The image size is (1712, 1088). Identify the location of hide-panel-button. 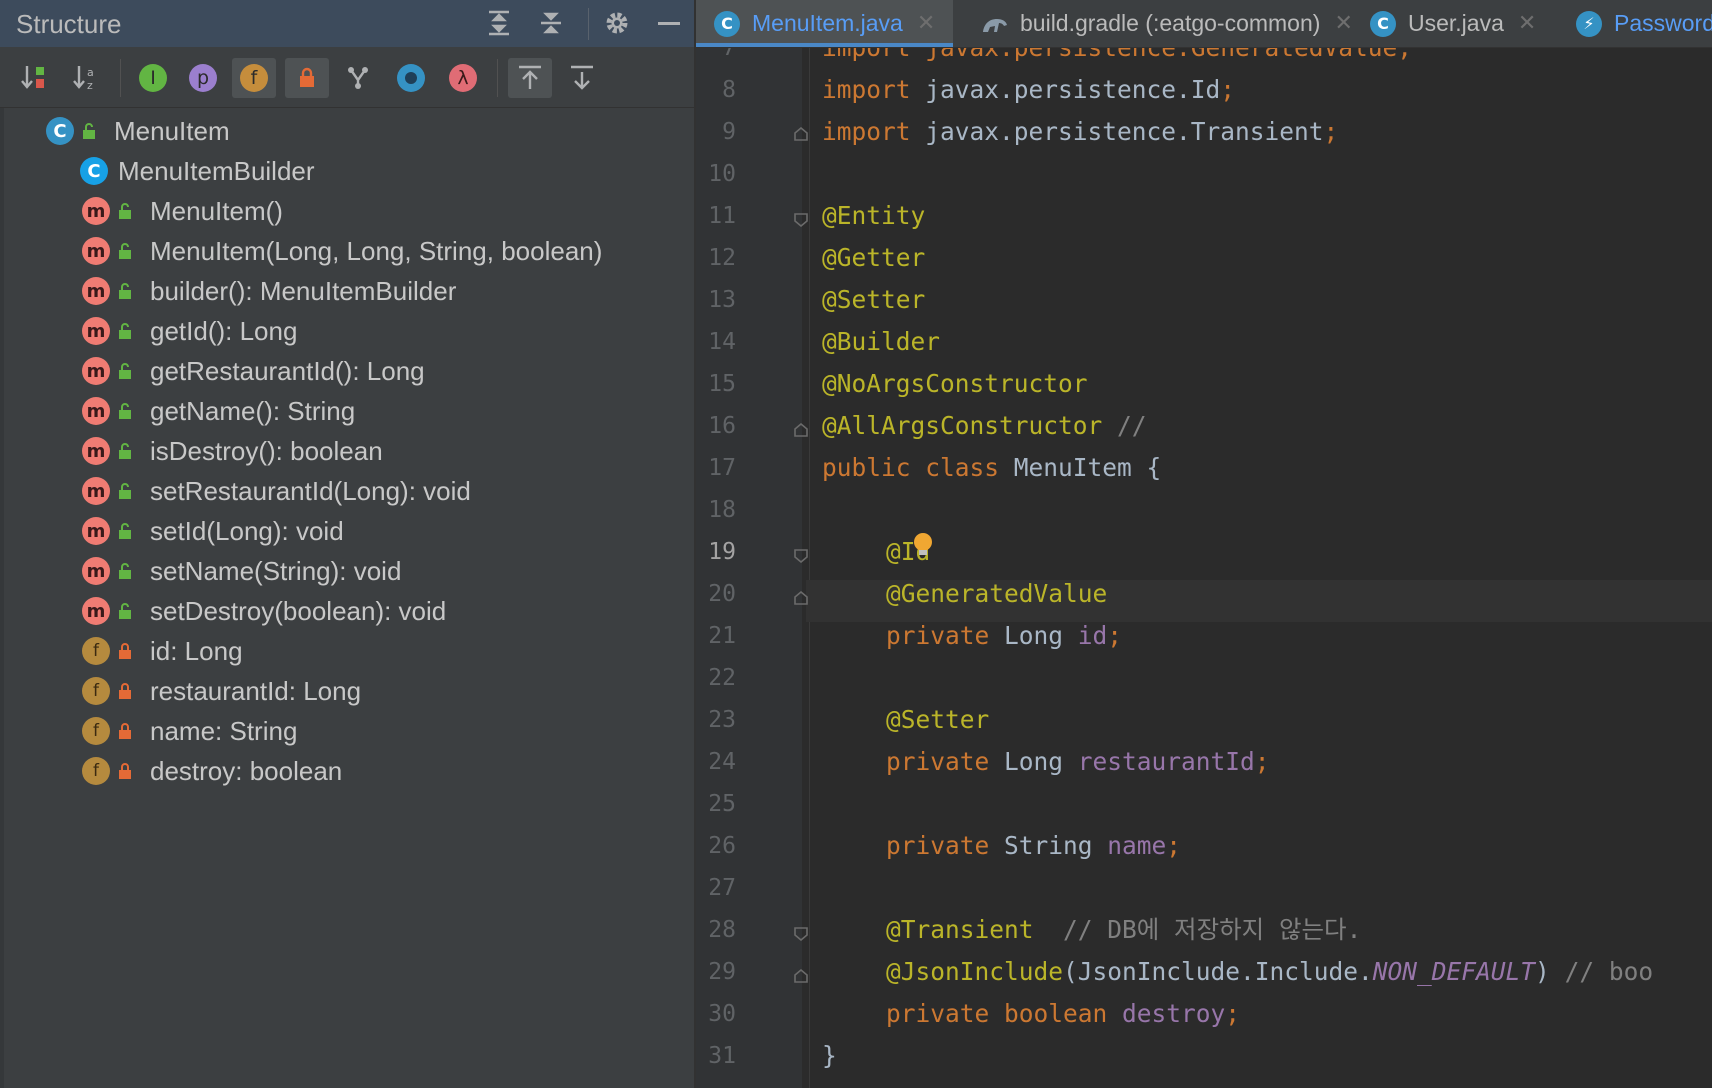
(669, 23).